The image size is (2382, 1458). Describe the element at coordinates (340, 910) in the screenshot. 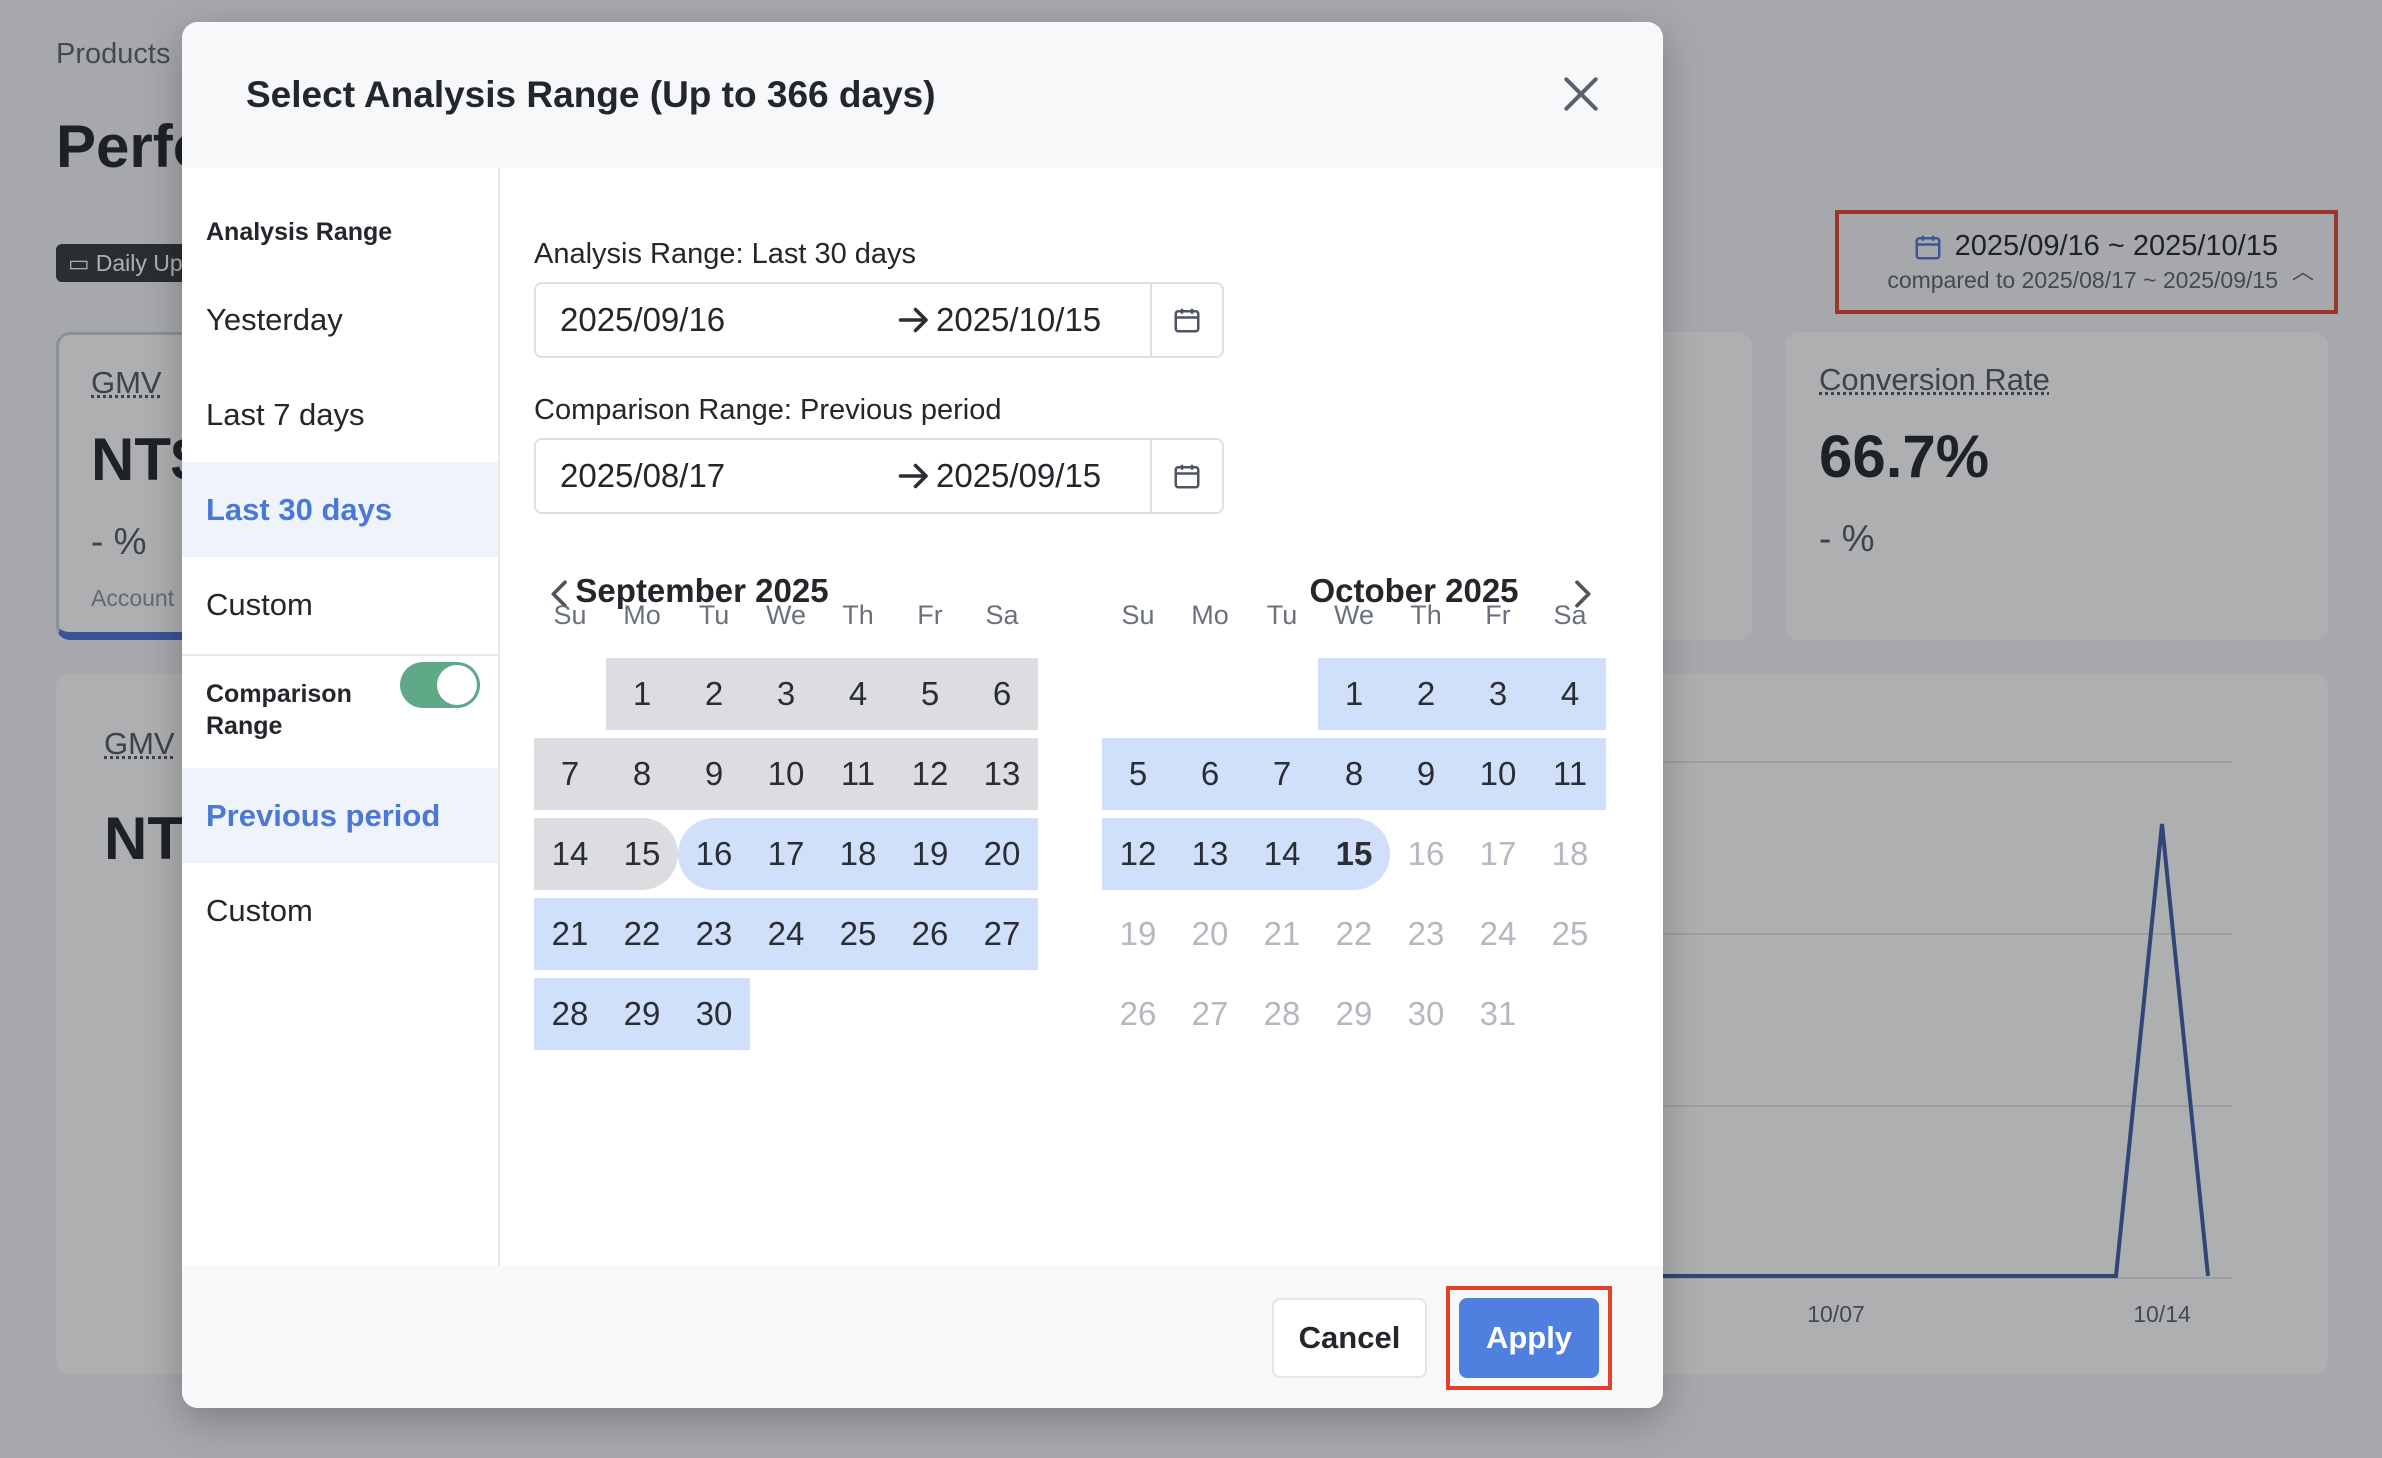

I see `preset-comparison-custom: Custom` at that location.